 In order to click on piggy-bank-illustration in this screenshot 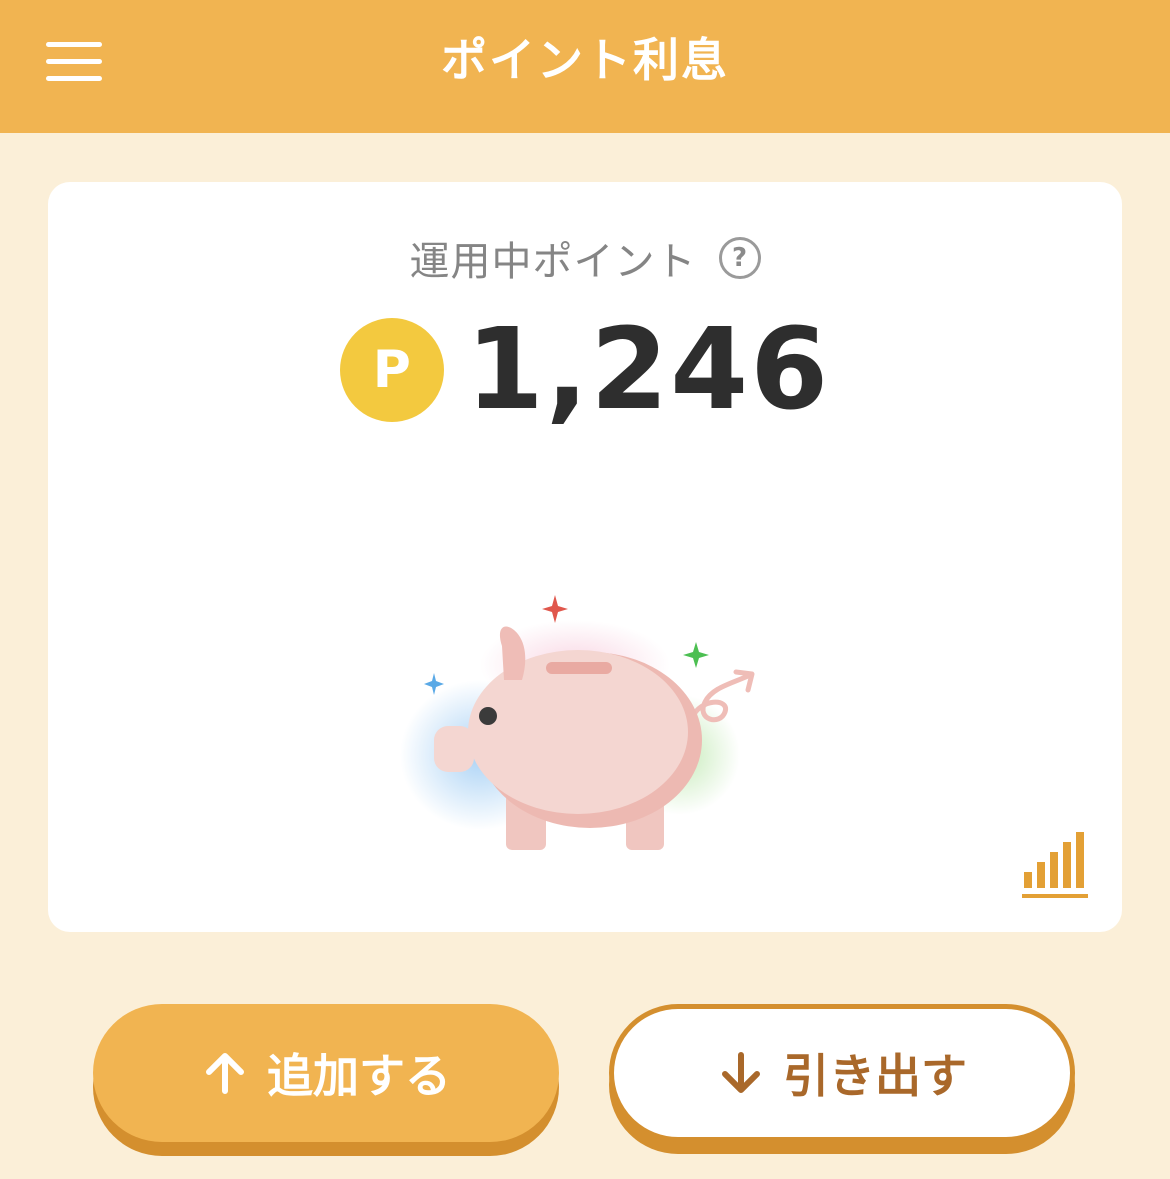, I will do `click(590, 725)`.